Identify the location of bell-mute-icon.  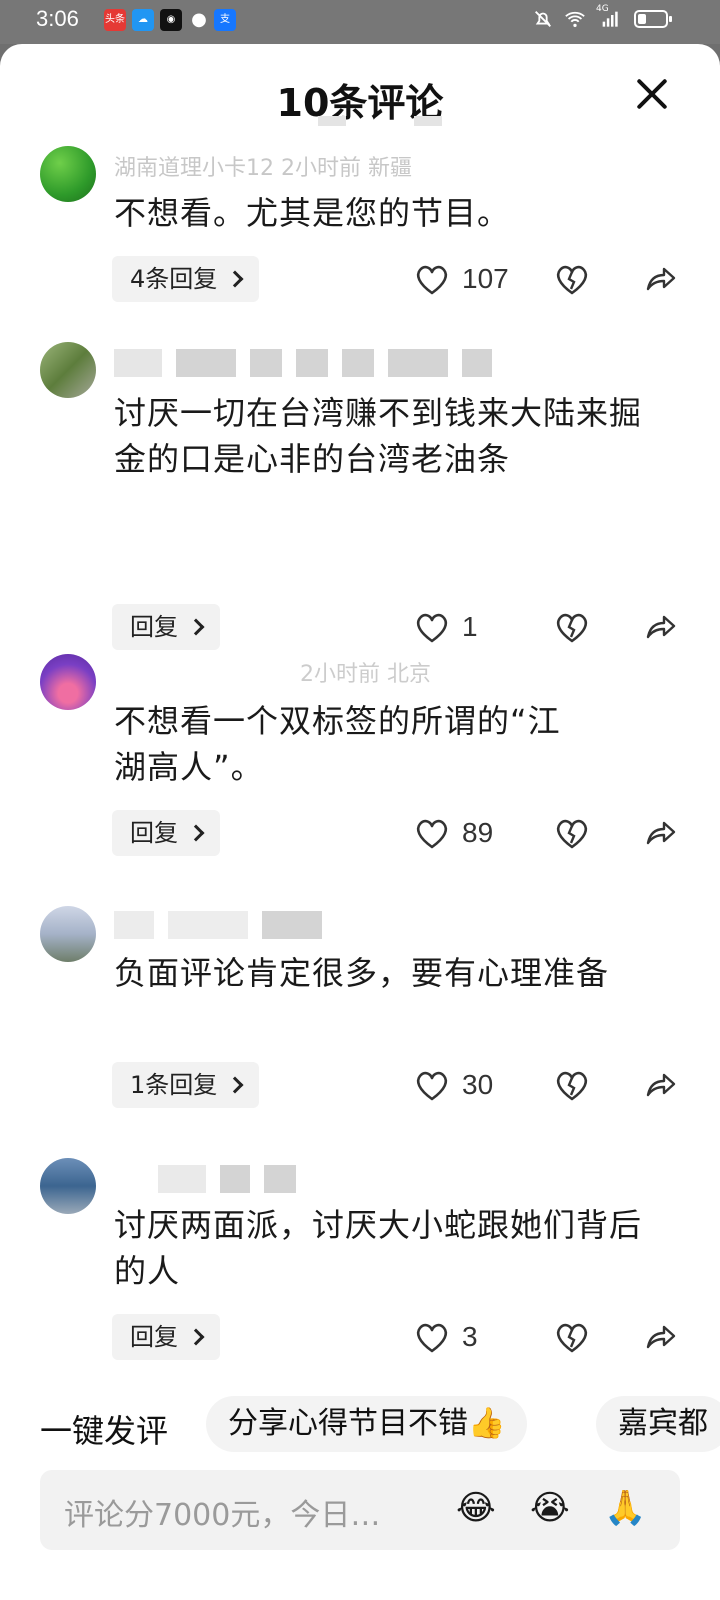
(543, 19).